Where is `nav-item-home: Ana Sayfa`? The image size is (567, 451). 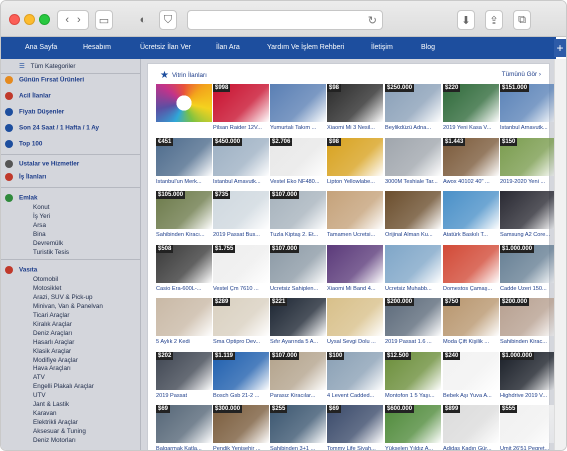 nav-item-home: Ana Sayfa is located at coordinates (41, 47).